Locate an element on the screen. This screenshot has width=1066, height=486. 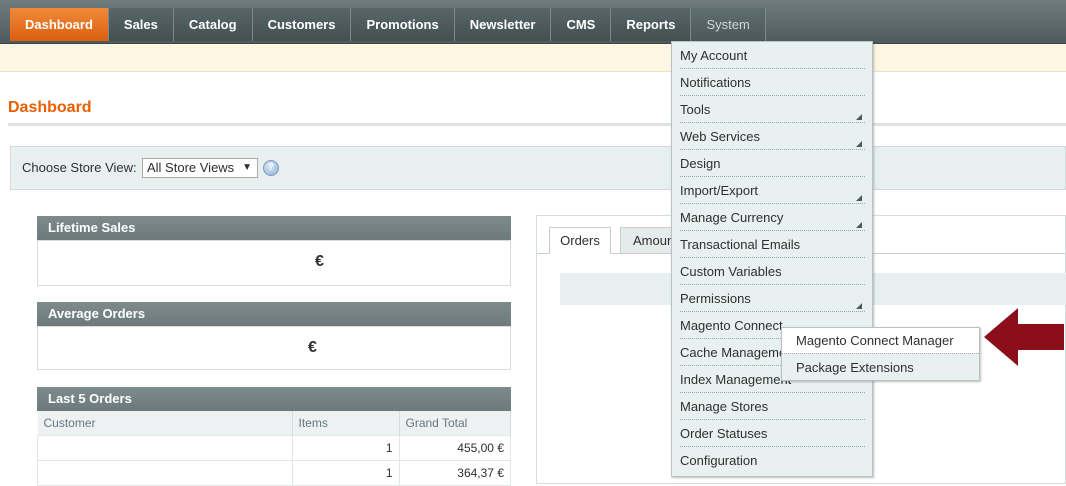
menu-item-web-services: Web Services is located at coordinates (772, 136).